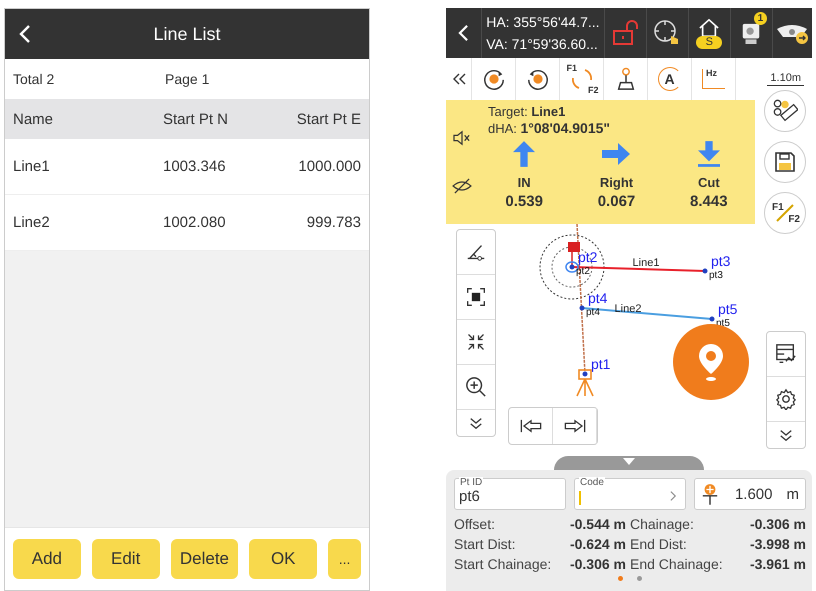 Image resolution: width=816 pixels, height=591 pixels. Describe the element at coordinates (195, 166) in the screenshot. I see `table-cell-text: 1003.346` at that location.